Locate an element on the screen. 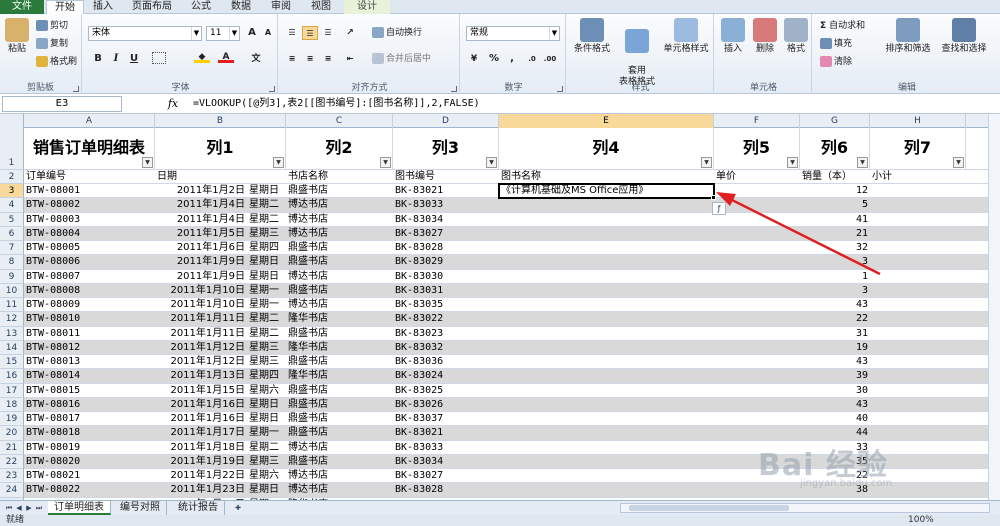 The width and height of the screenshot is (1000, 526). row-header: 11 is located at coordinates (12, 305).